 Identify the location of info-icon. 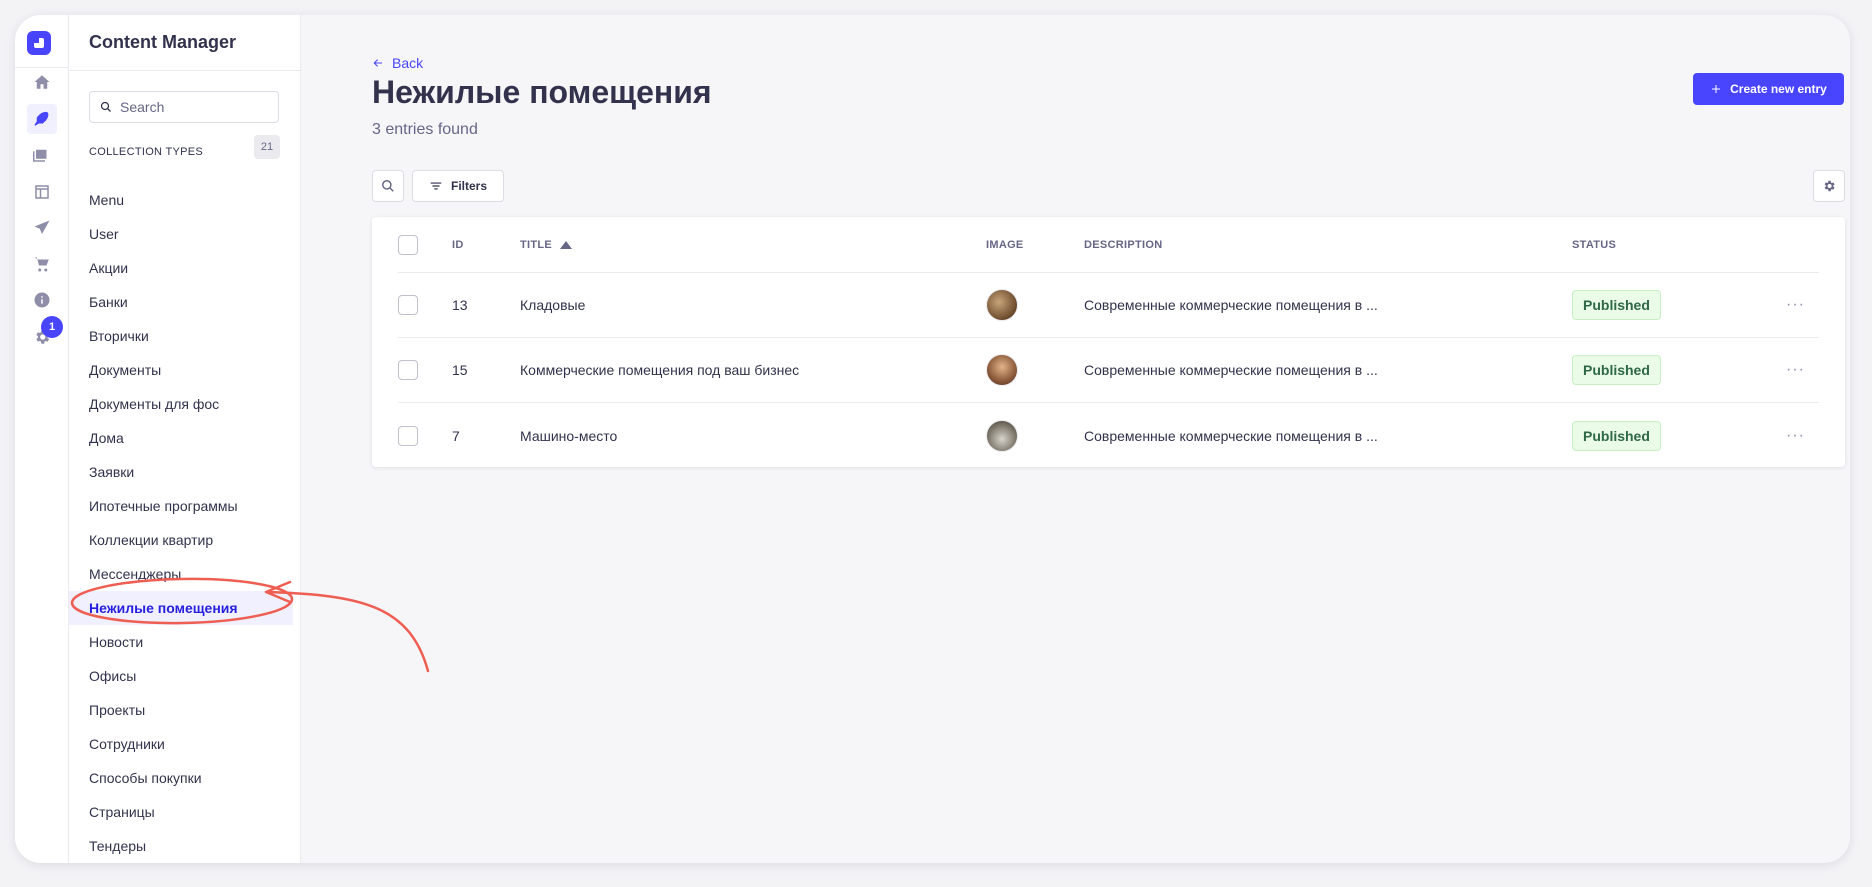
(42, 300).